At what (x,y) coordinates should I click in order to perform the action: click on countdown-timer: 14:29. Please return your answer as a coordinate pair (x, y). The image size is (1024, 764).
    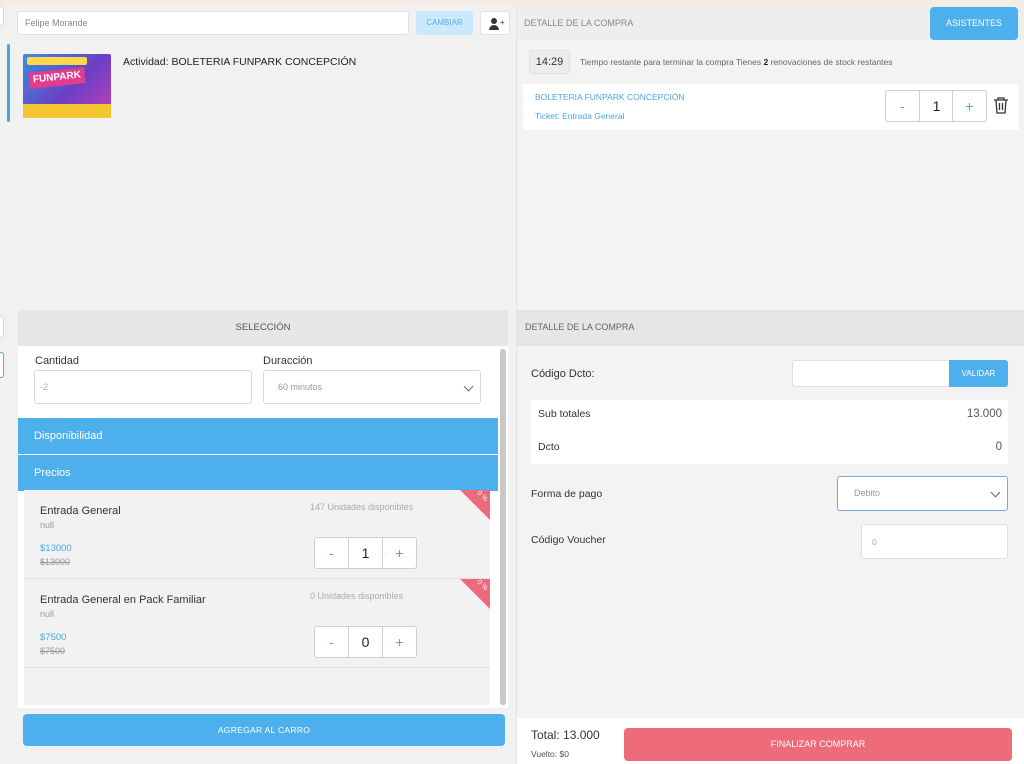
    Looking at the image, I should click on (549, 62).